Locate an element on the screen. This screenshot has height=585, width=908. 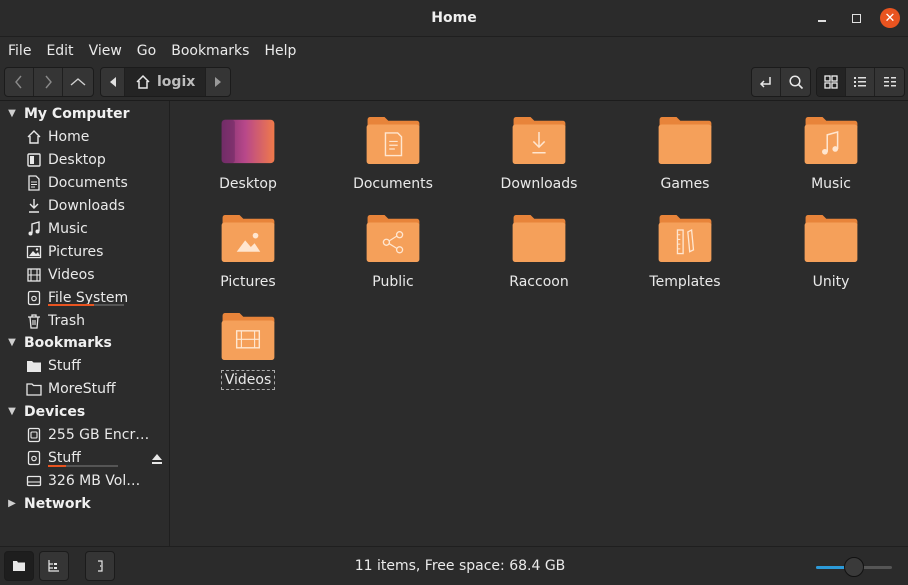
menu-go: Go is located at coordinates (146, 50).